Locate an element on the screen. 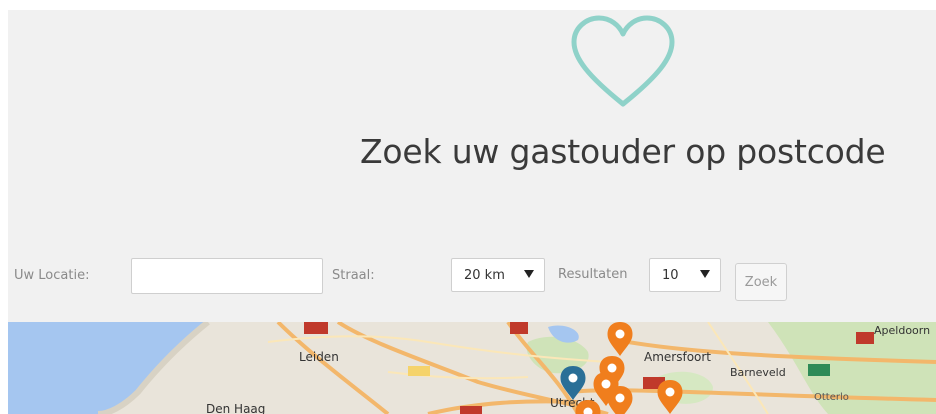  heart-icon is located at coordinates (623, 61).